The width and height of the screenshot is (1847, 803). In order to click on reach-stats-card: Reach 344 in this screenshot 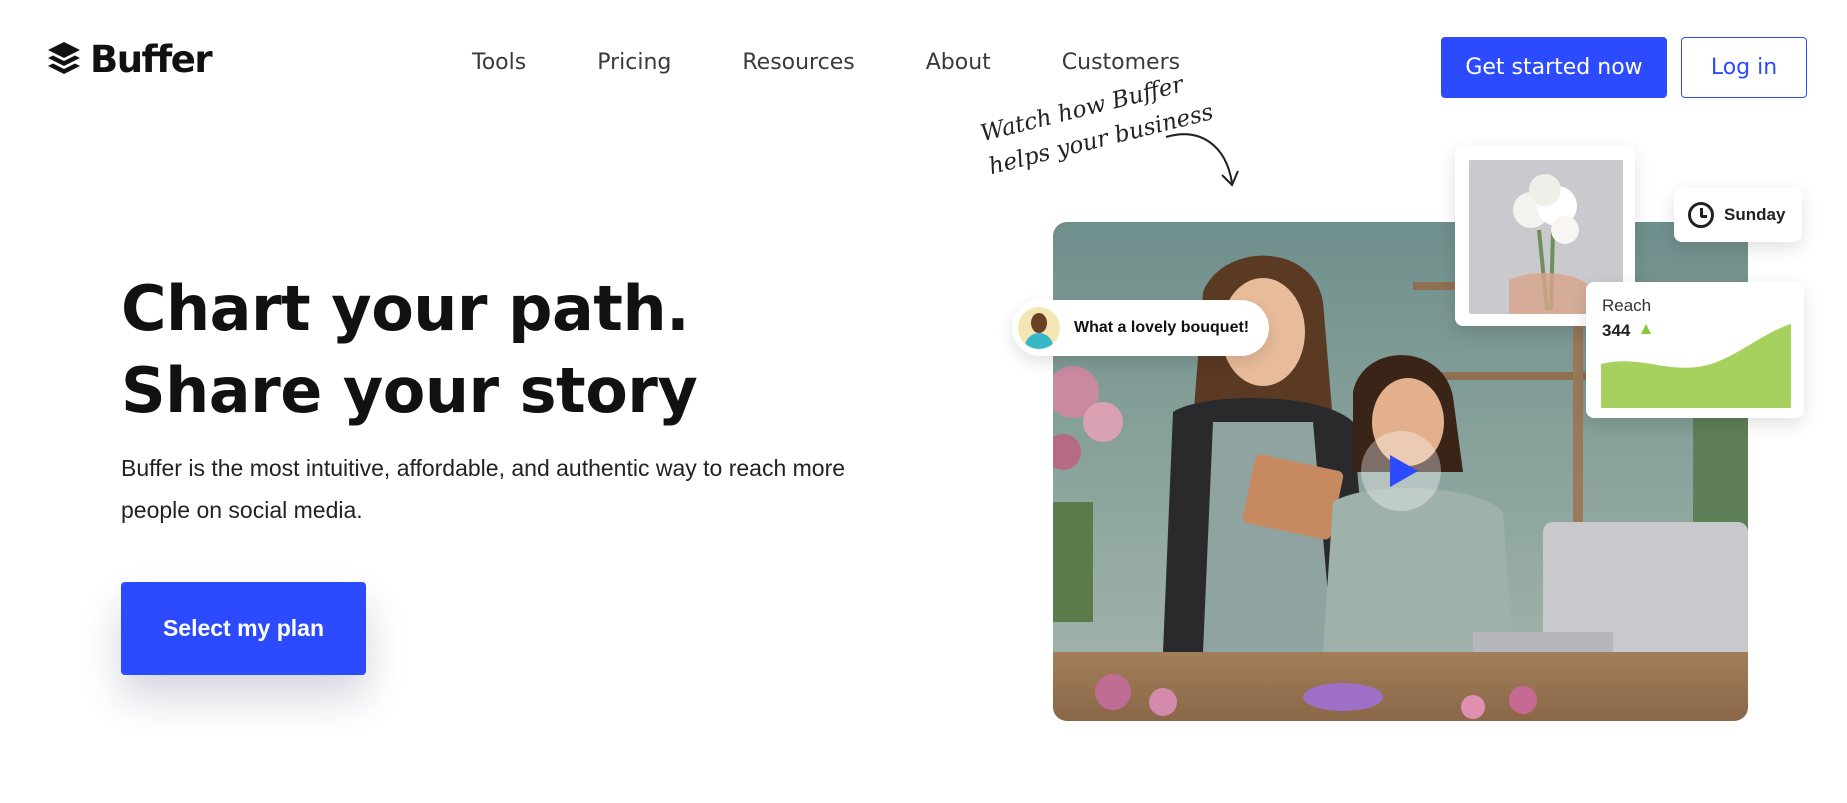, I will do `click(1695, 350)`.